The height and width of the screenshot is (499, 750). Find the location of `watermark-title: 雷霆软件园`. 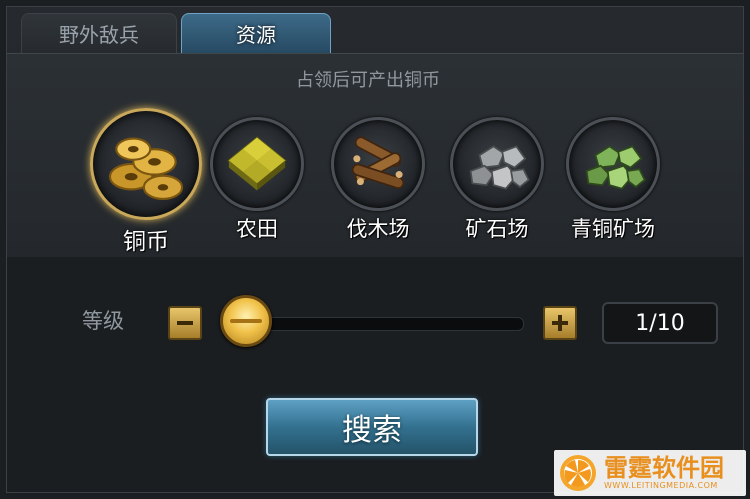

watermark-title: 雷霆软件园 is located at coordinates (664, 468).